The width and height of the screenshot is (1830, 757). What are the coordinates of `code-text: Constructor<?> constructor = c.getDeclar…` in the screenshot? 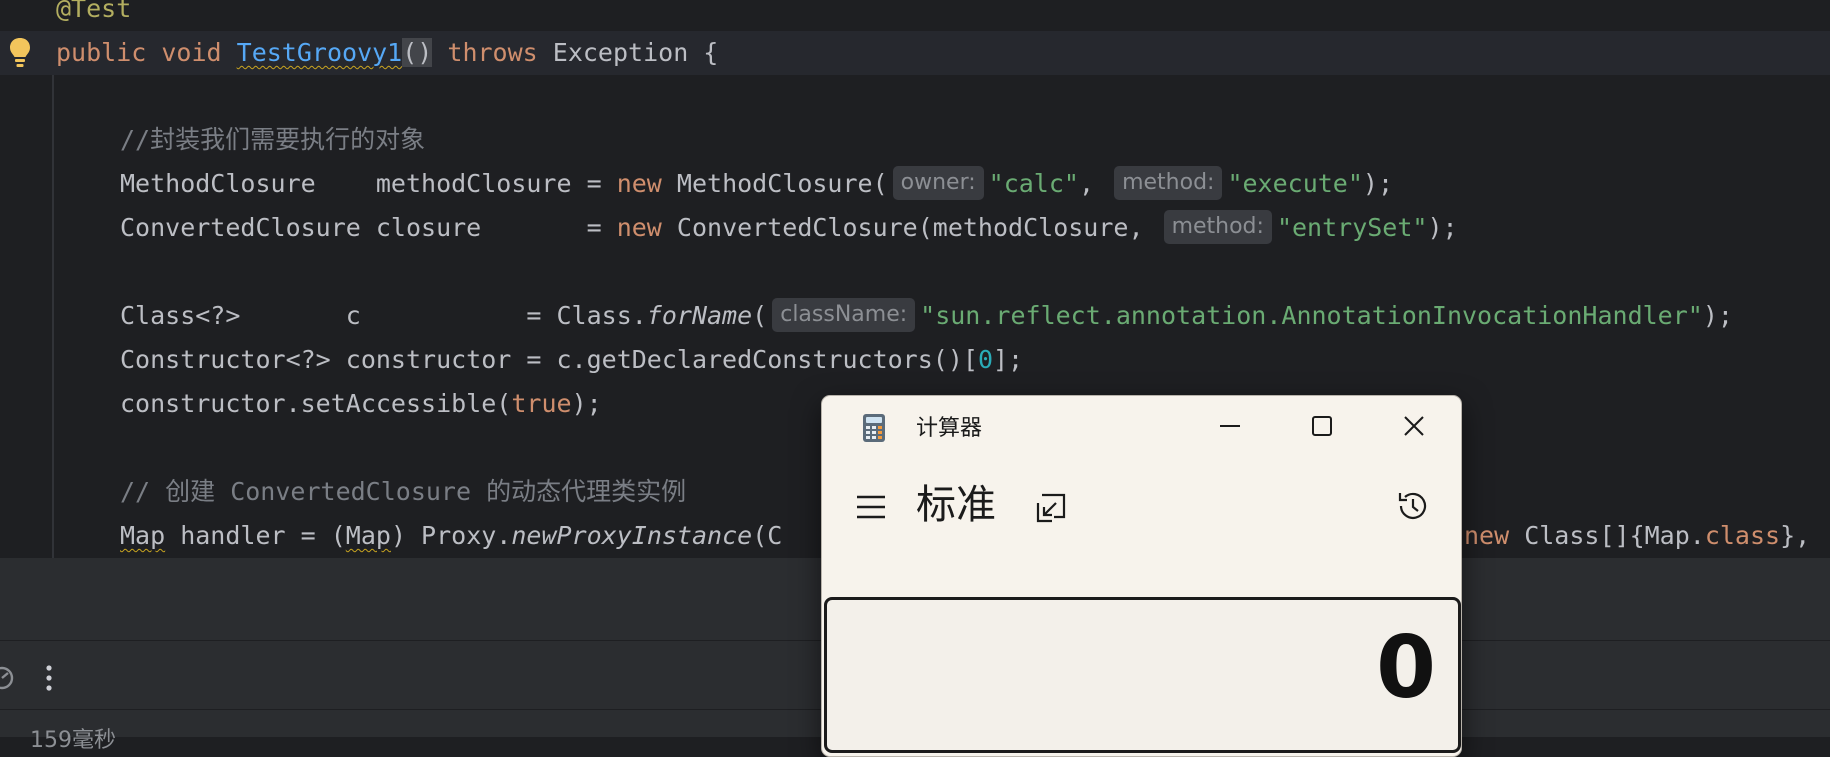 It's located at (549, 359).